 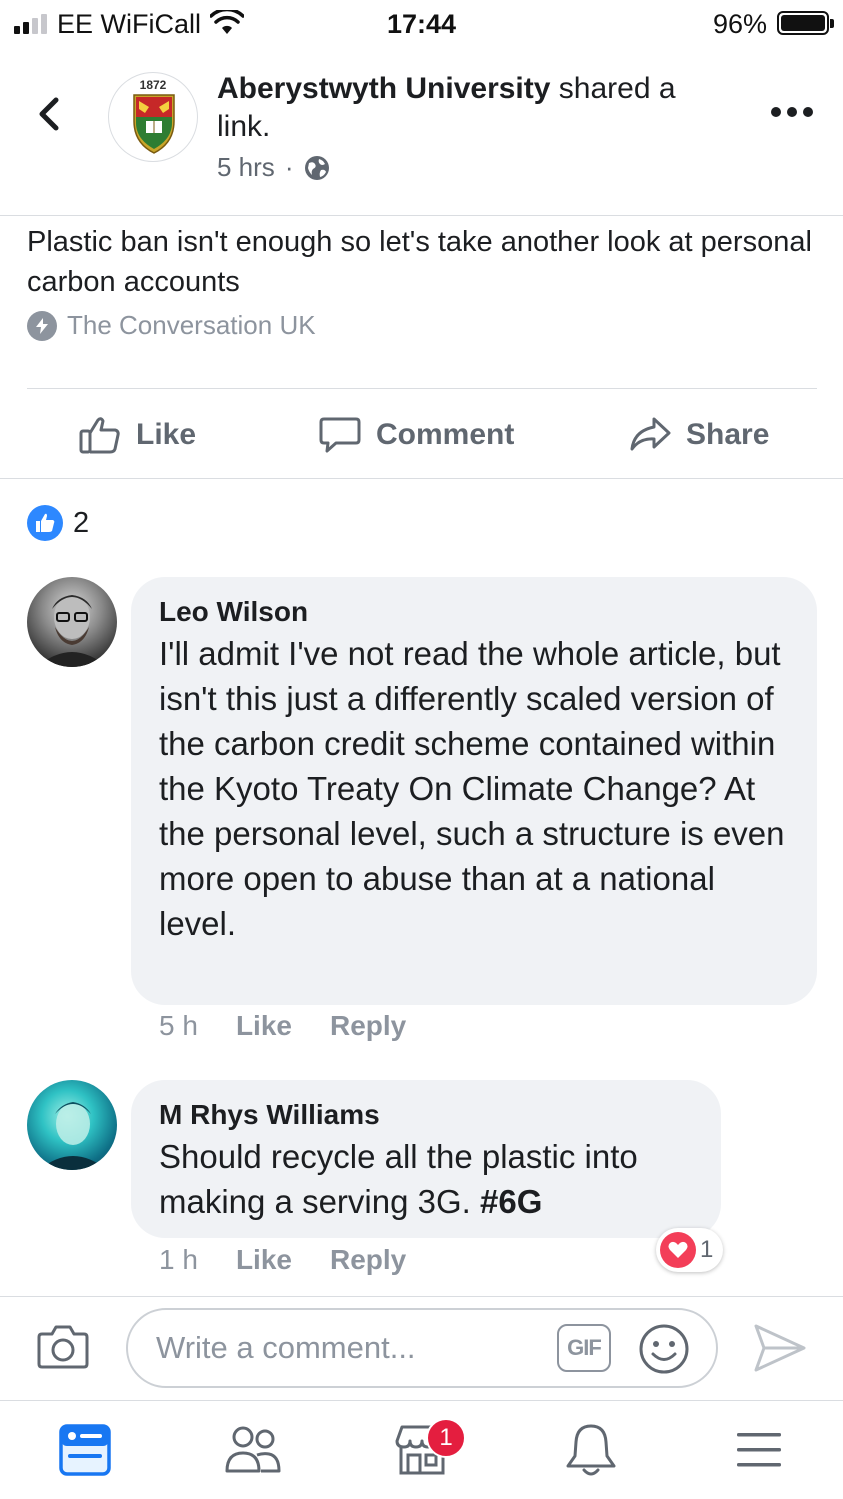 What do you see at coordinates (340, 435) in the screenshot?
I see `speech-bubble-icon` at bounding box center [340, 435].